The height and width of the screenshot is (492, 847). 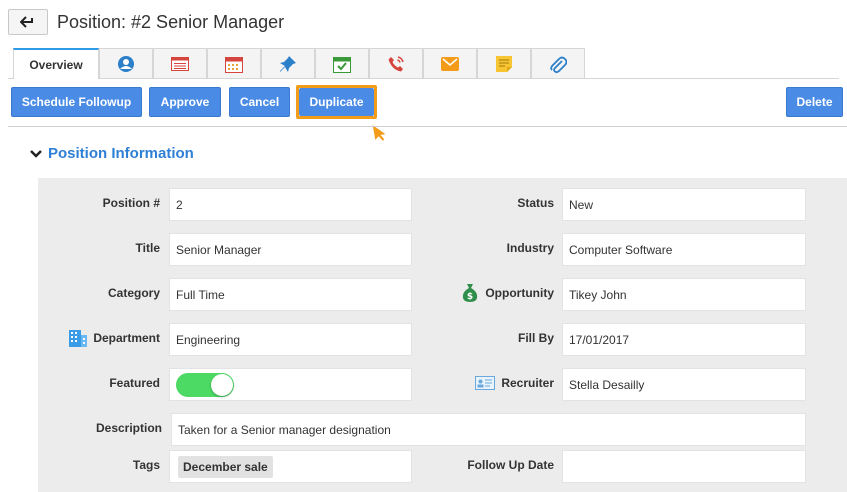 What do you see at coordinates (530, 248) in the screenshot?
I see `field-label: Industry` at bounding box center [530, 248].